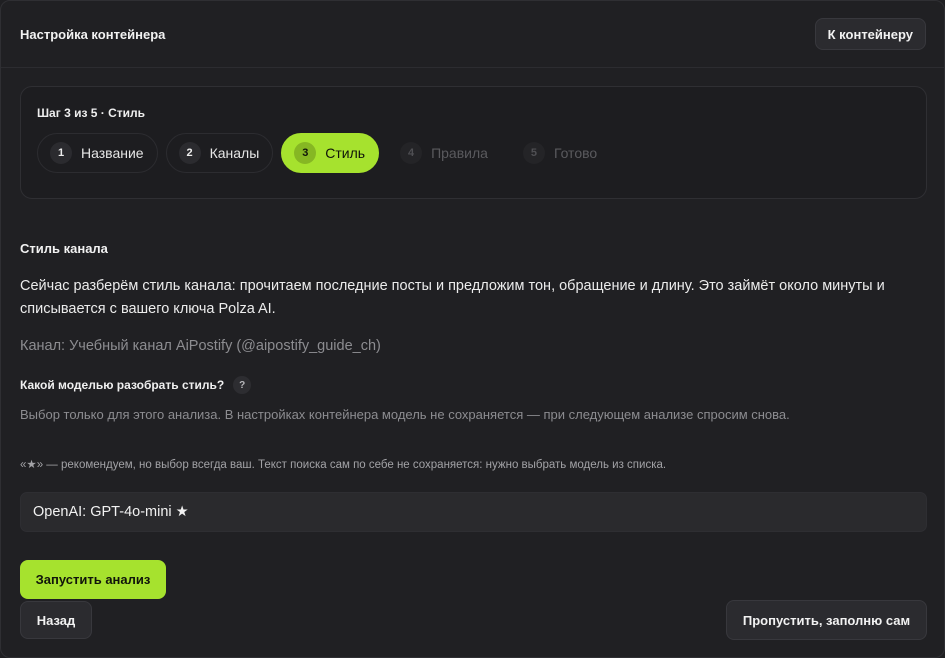 Image resolution: width=945 pixels, height=658 pixels. I want to click on step-label: Готово, so click(575, 153).